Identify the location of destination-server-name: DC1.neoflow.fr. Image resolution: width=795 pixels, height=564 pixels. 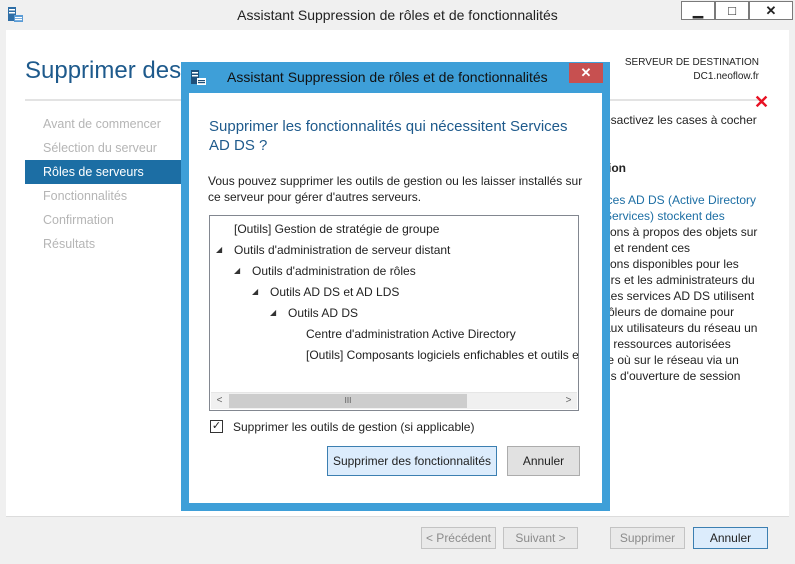
(726, 76).